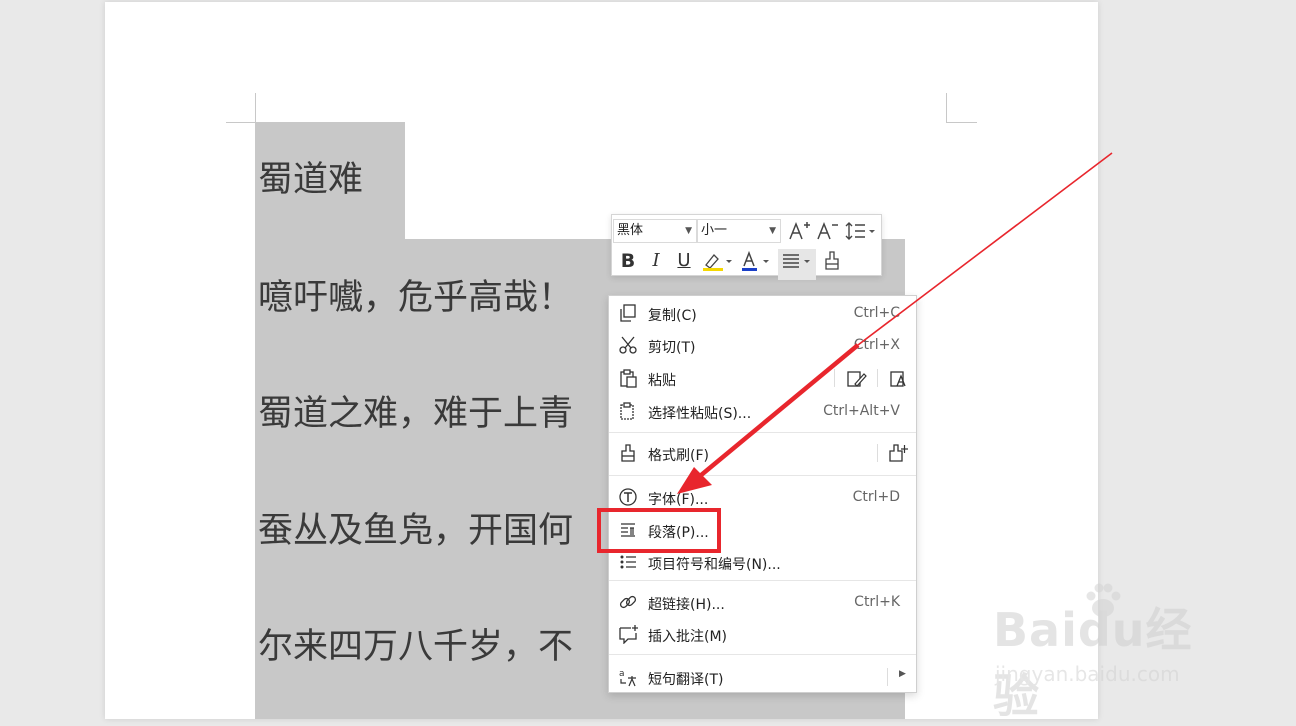 This screenshot has height=726, width=1296. What do you see at coordinates (688, 637) in the screenshot?
I see `menu-item-label: 插入批注(M)` at bounding box center [688, 637].